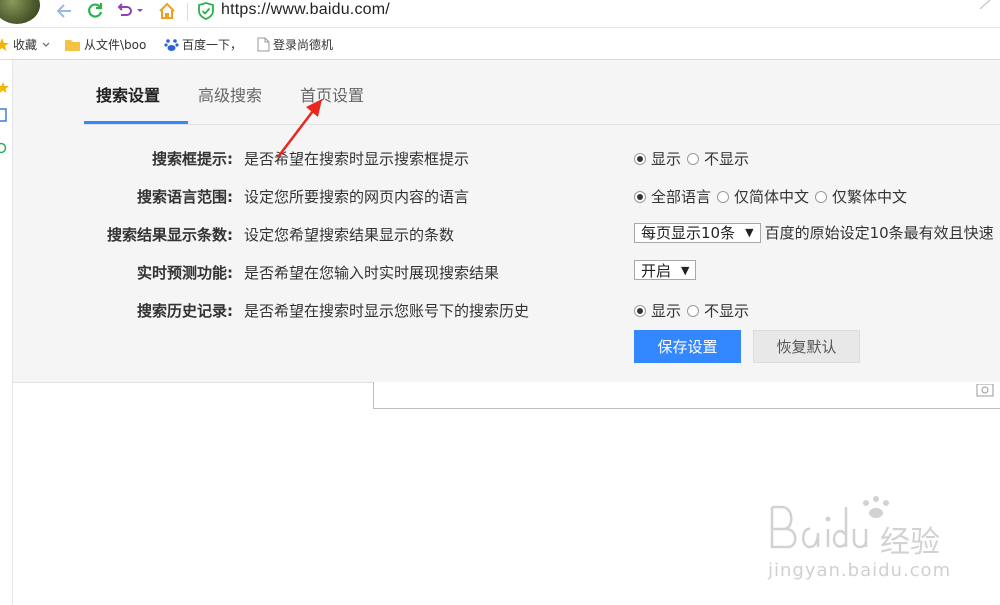  I want to click on browser-toolbar: https://www.baidu.com/, so click(500, 14).